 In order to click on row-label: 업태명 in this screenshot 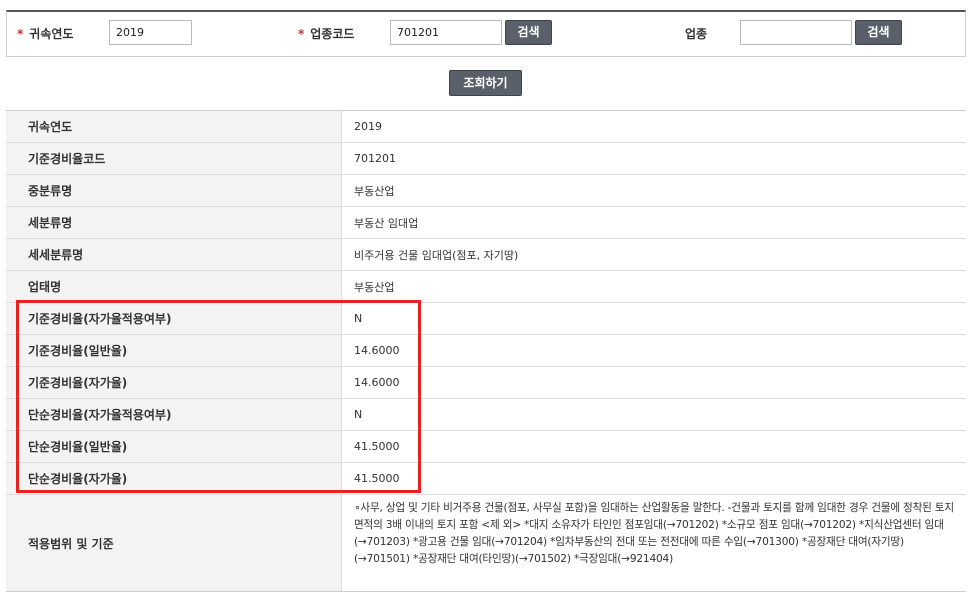, I will do `click(174, 286)`.